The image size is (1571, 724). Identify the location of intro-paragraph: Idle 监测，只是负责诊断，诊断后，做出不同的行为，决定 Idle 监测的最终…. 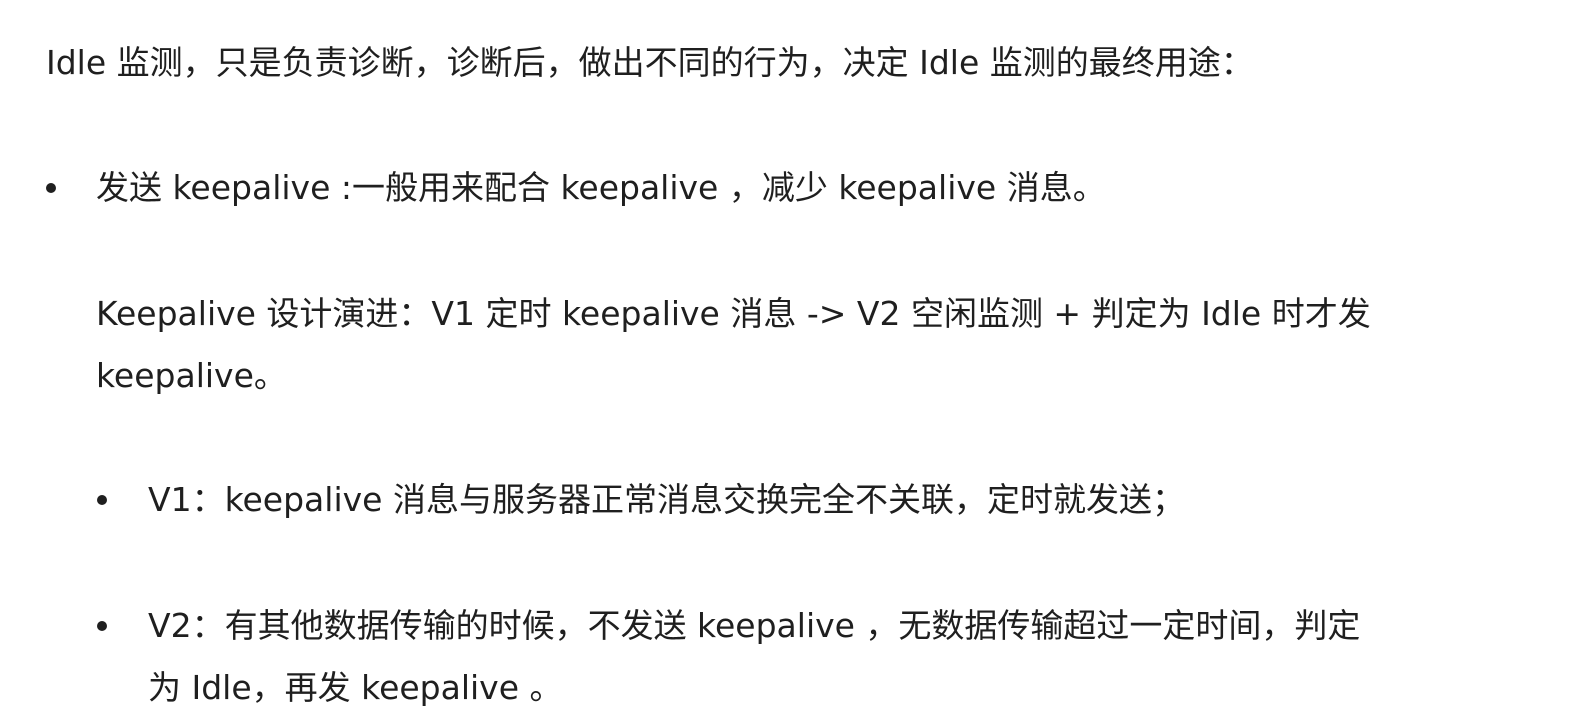
(650, 62).